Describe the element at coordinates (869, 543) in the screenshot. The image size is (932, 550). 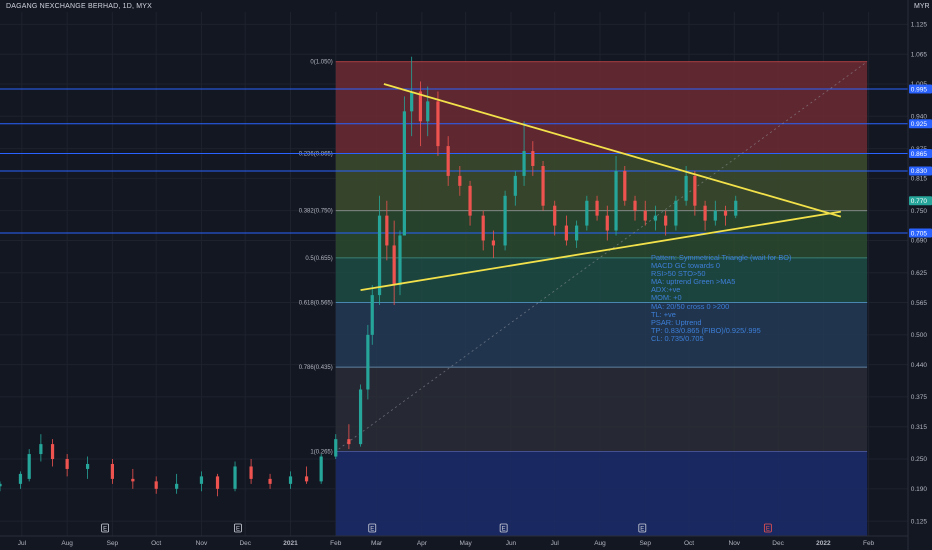
I see `time-tick-label: Feb` at that location.